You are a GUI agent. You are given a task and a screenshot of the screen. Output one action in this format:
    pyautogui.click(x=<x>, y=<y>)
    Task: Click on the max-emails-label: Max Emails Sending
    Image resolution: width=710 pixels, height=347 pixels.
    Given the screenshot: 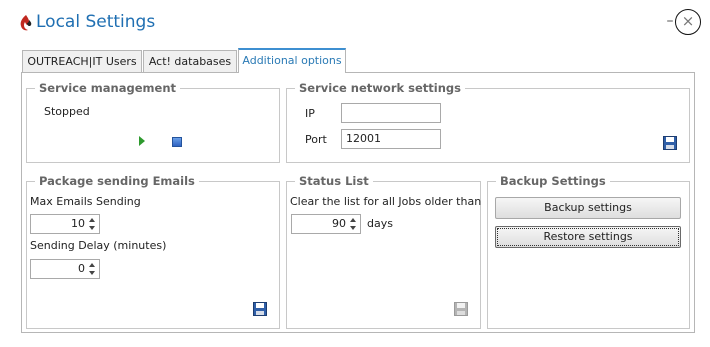 What is the action you would take?
    pyautogui.click(x=85, y=201)
    